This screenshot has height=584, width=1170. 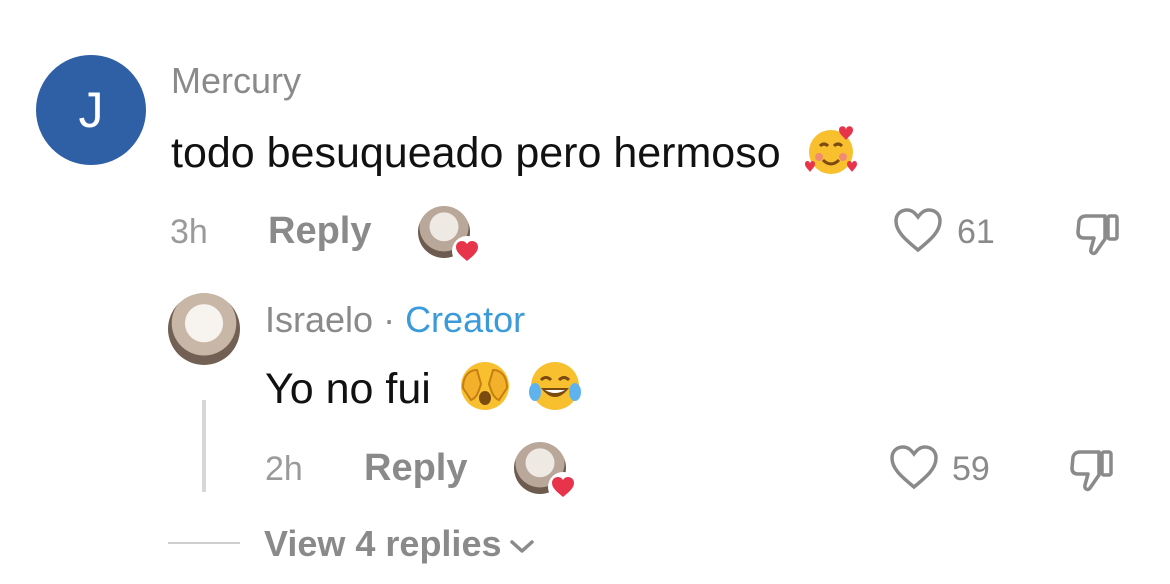 What do you see at coordinates (204, 446) in the screenshot?
I see `thread-line` at bounding box center [204, 446].